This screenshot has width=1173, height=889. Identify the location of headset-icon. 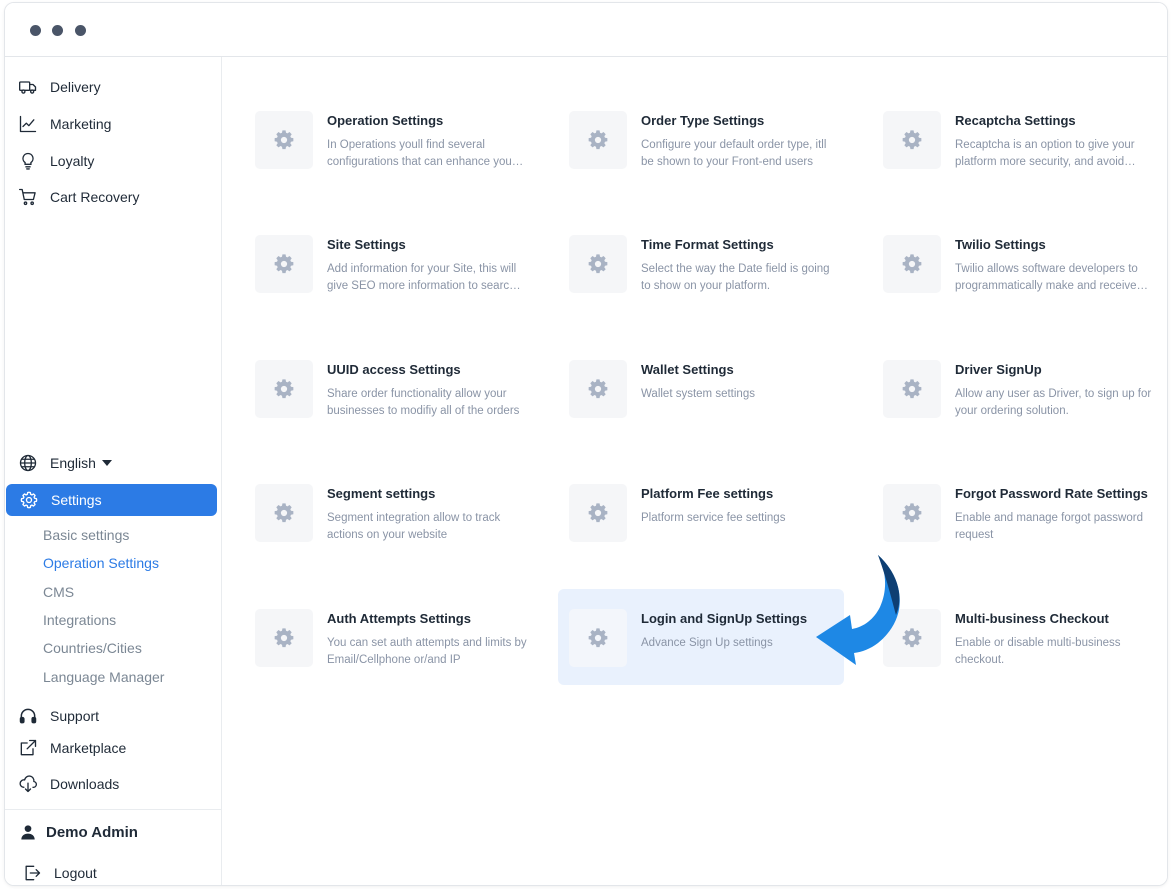
(28, 716).